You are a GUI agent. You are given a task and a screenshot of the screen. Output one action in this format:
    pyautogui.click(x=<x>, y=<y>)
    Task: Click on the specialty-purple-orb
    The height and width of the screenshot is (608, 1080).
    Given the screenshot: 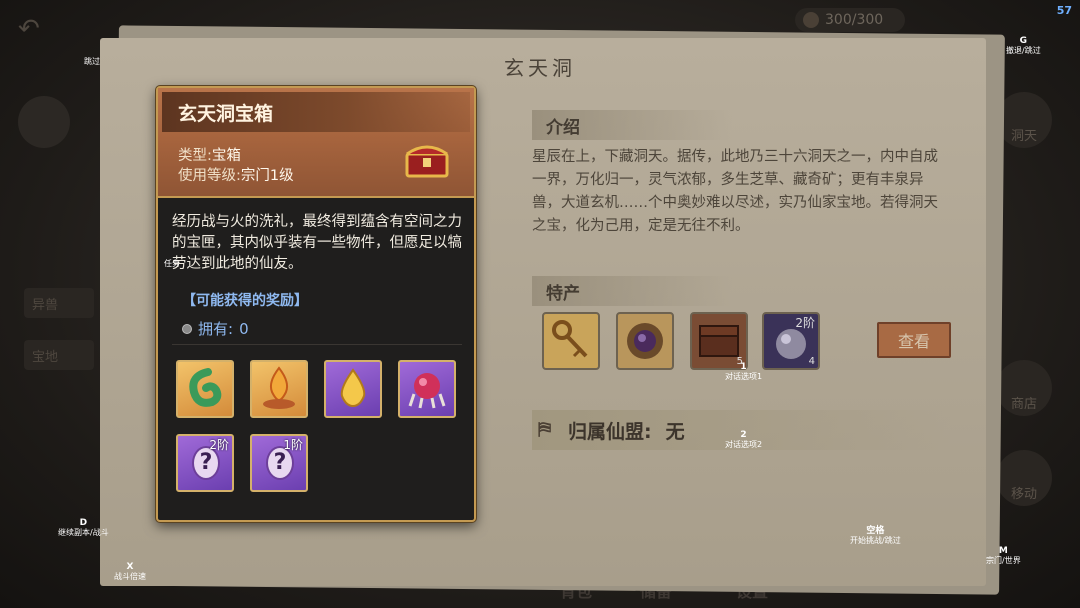 What is the action you would take?
    pyautogui.click(x=645, y=341)
    